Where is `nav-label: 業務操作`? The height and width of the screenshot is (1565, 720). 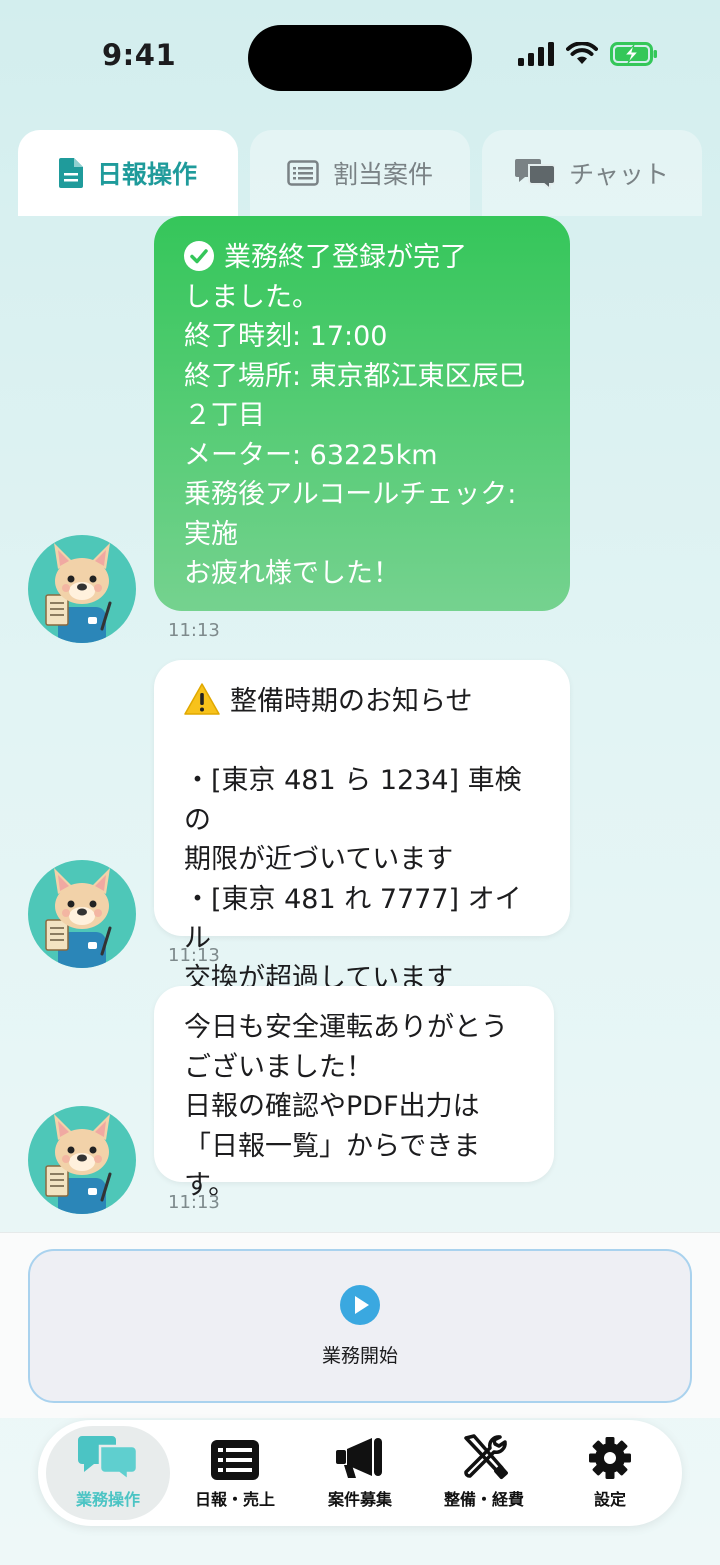
nav-label: 業務操作 is located at coordinates (107, 1499).